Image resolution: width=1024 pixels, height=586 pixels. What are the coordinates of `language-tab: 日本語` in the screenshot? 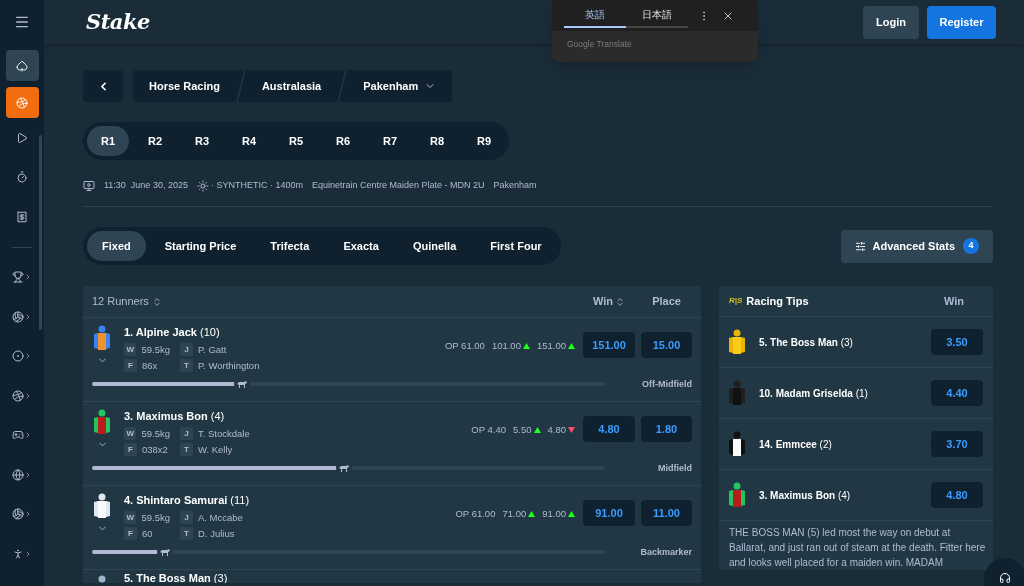 It's located at (657, 15).